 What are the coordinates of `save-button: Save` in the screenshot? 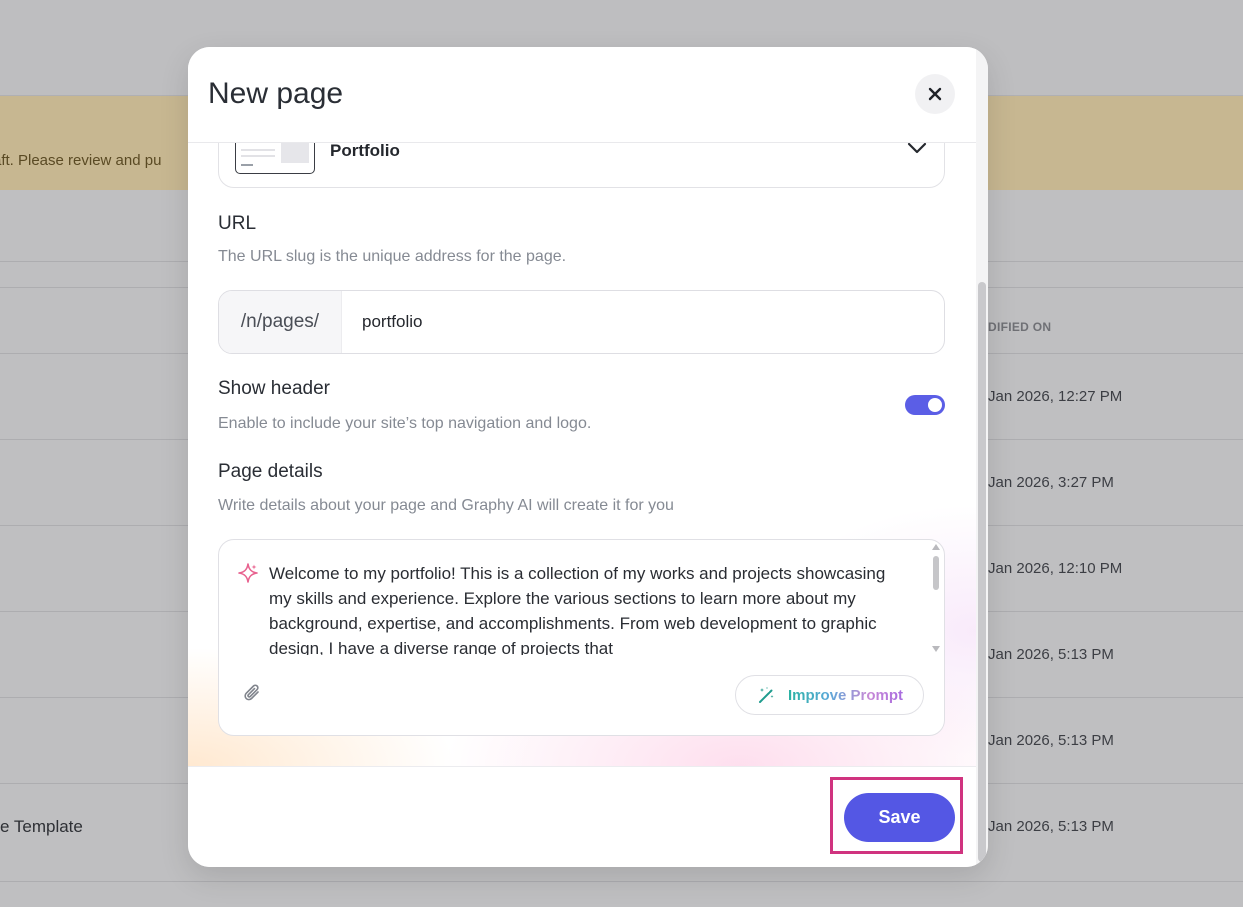 It's located at (899, 817).